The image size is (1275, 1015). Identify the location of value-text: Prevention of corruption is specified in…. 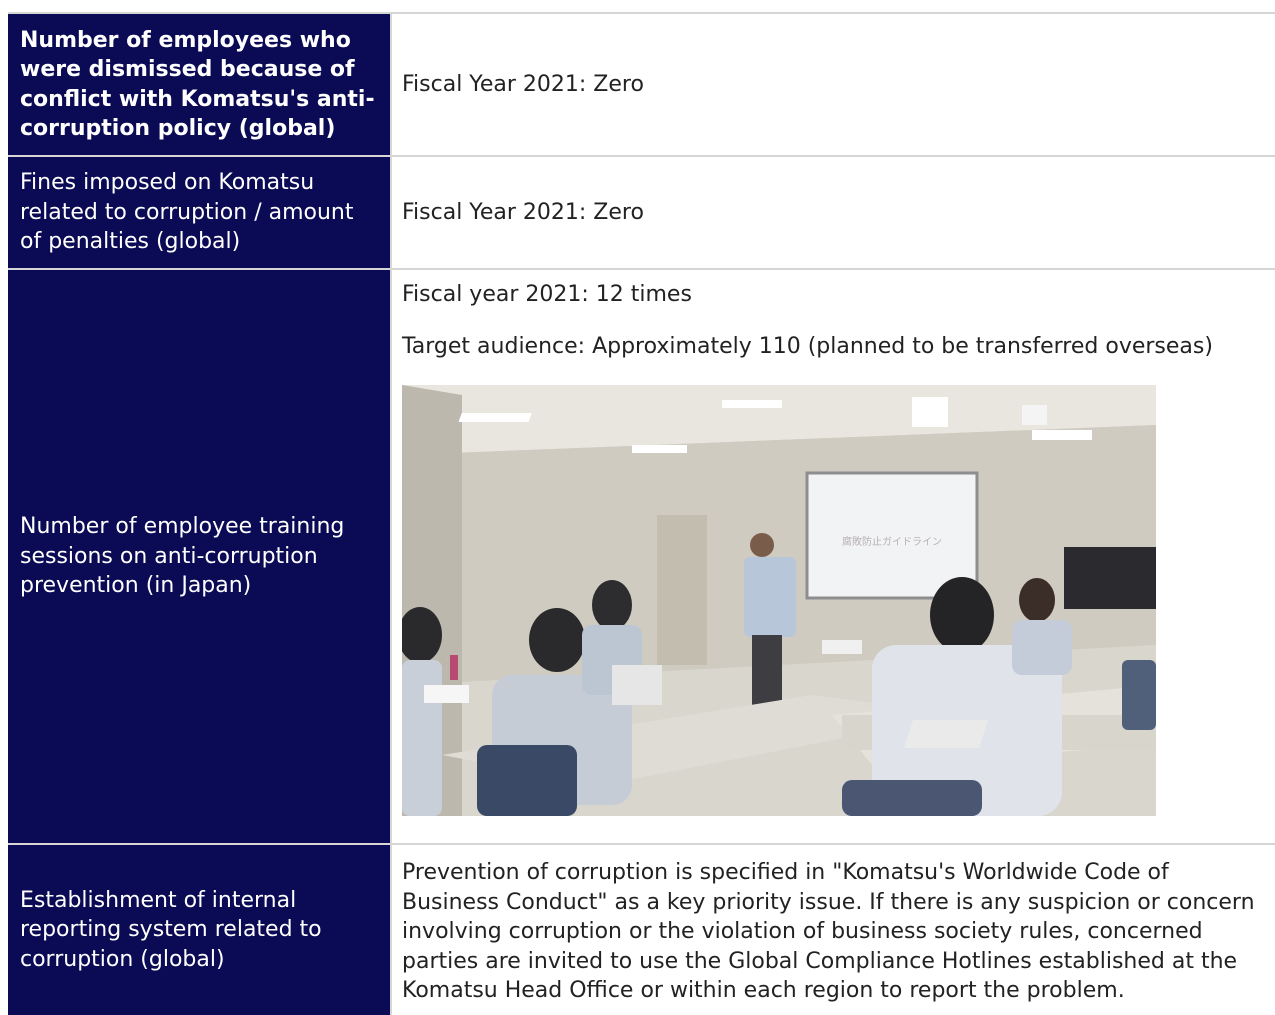
(828, 931).